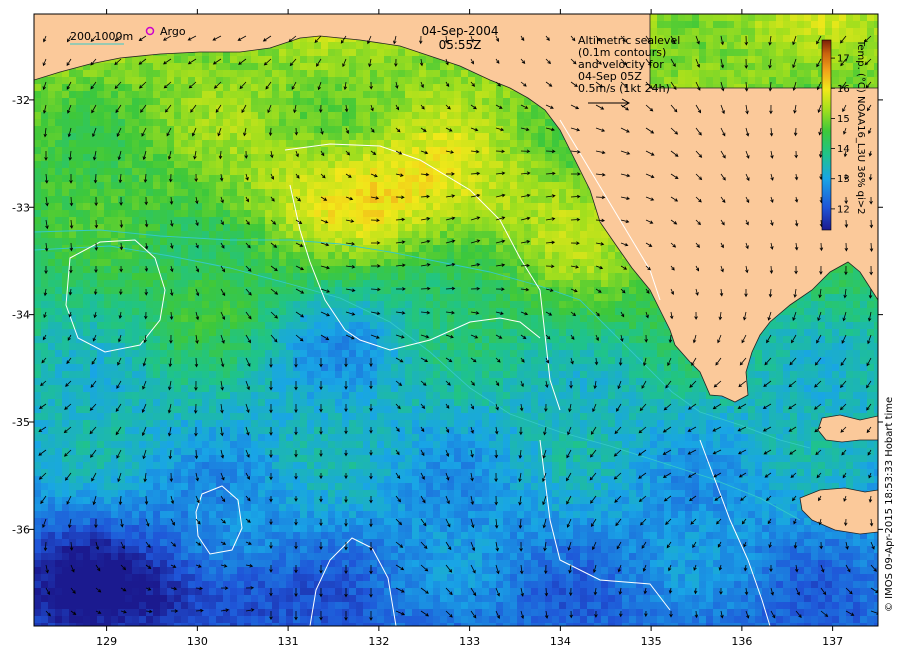 The height and width of the screenshot is (660, 900). I want to click on altimetry-line-5: 0.5m/s (1kt 24h), so click(624, 88).